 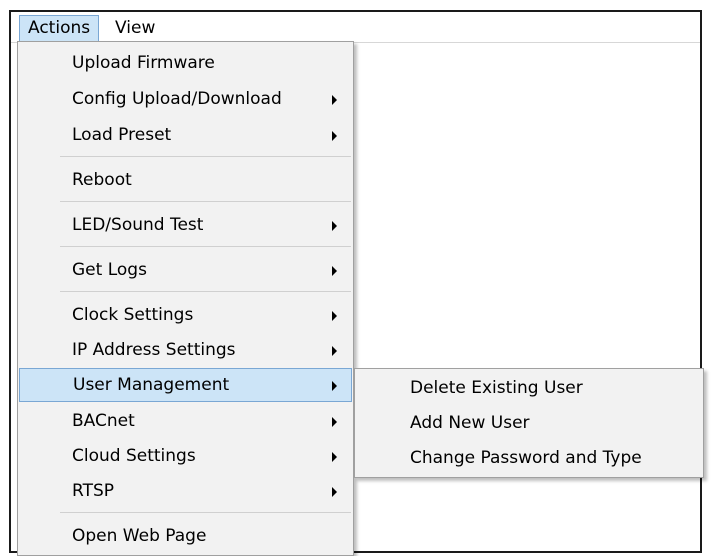 What do you see at coordinates (93, 491) in the screenshot?
I see `menu-item-label: RTSP` at bounding box center [93, 491].